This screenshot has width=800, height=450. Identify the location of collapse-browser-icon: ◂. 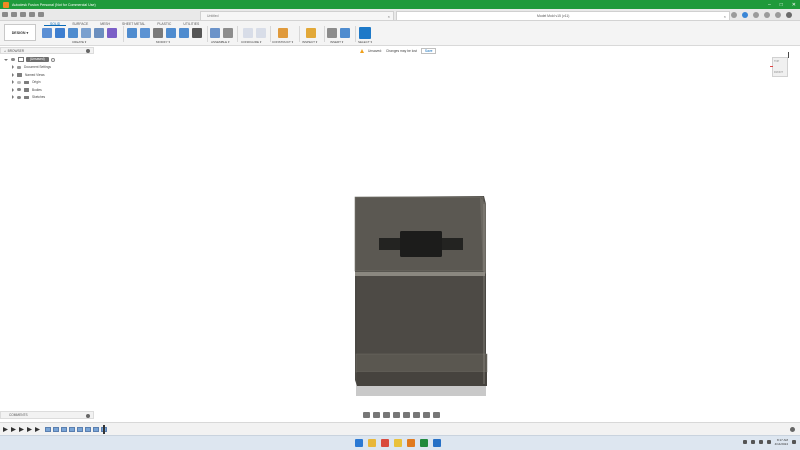
(5, 51).